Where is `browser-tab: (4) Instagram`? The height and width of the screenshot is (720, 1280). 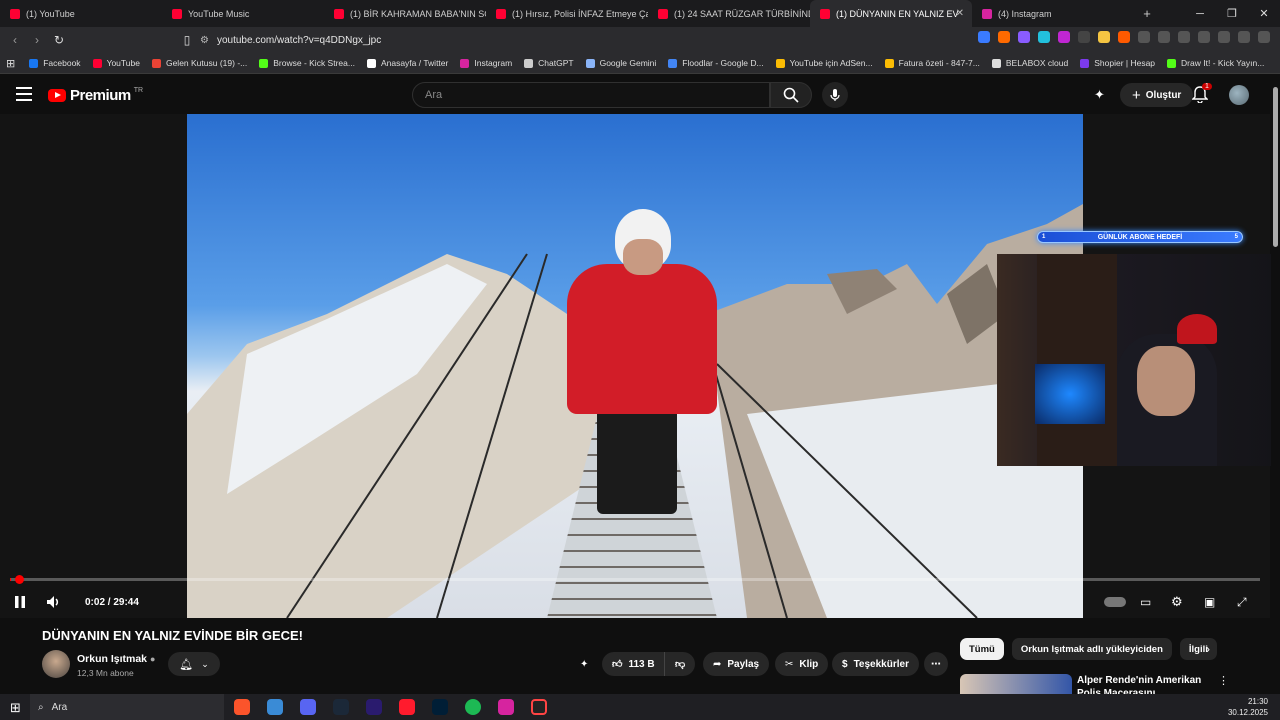 browser-tab: (4) Instagram is located at coordinates (1053, 13).